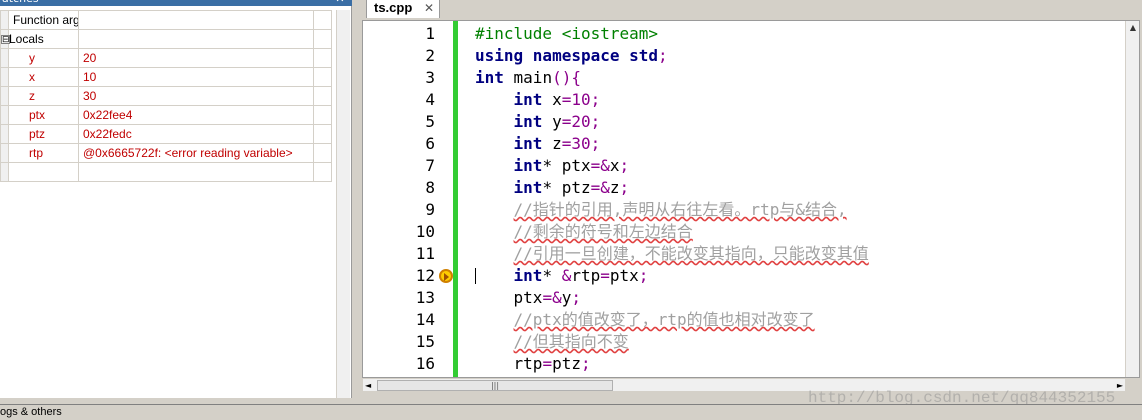 Image resolution: width=1142 pixels, height=420 pixels. What do you see at coordinates (748, 342) in the screenshot?
I see `code-line: 15 //但其指向不变` at bounding box center [748, 342].